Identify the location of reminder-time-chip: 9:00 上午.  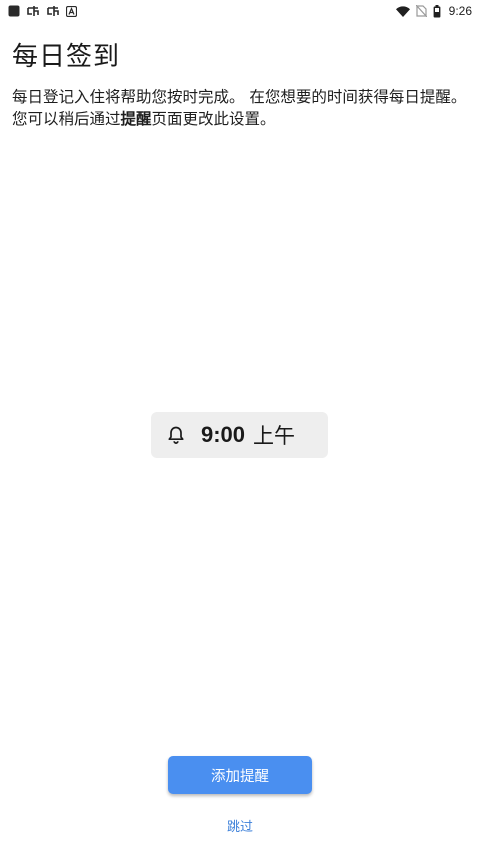
(239, 435).